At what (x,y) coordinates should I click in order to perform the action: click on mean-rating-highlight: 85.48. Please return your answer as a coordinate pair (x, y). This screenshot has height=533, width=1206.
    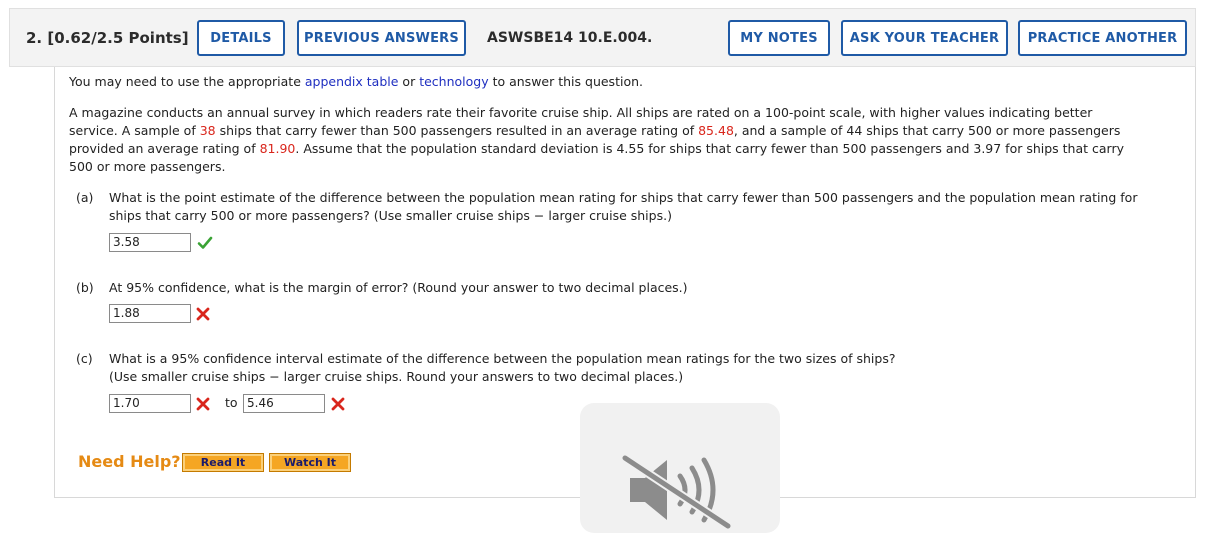
    Looking at the image, I should click on (716, 130).